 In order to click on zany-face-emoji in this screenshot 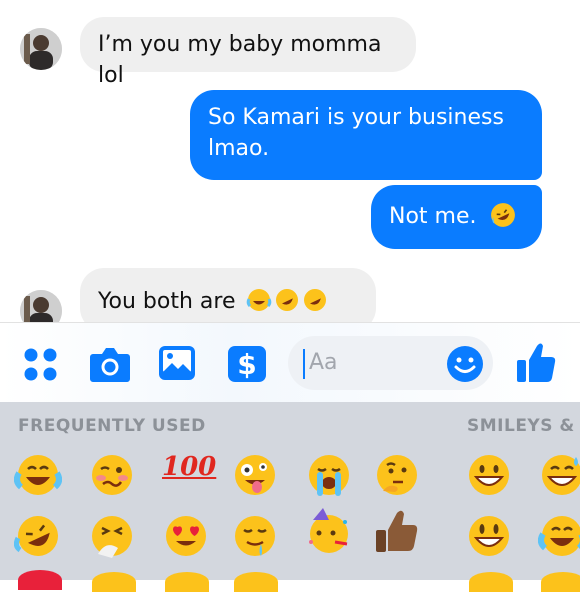, I will do `click(255, 475)`.